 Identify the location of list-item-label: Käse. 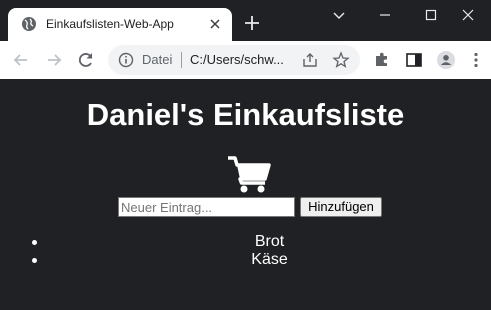
(269, 259).